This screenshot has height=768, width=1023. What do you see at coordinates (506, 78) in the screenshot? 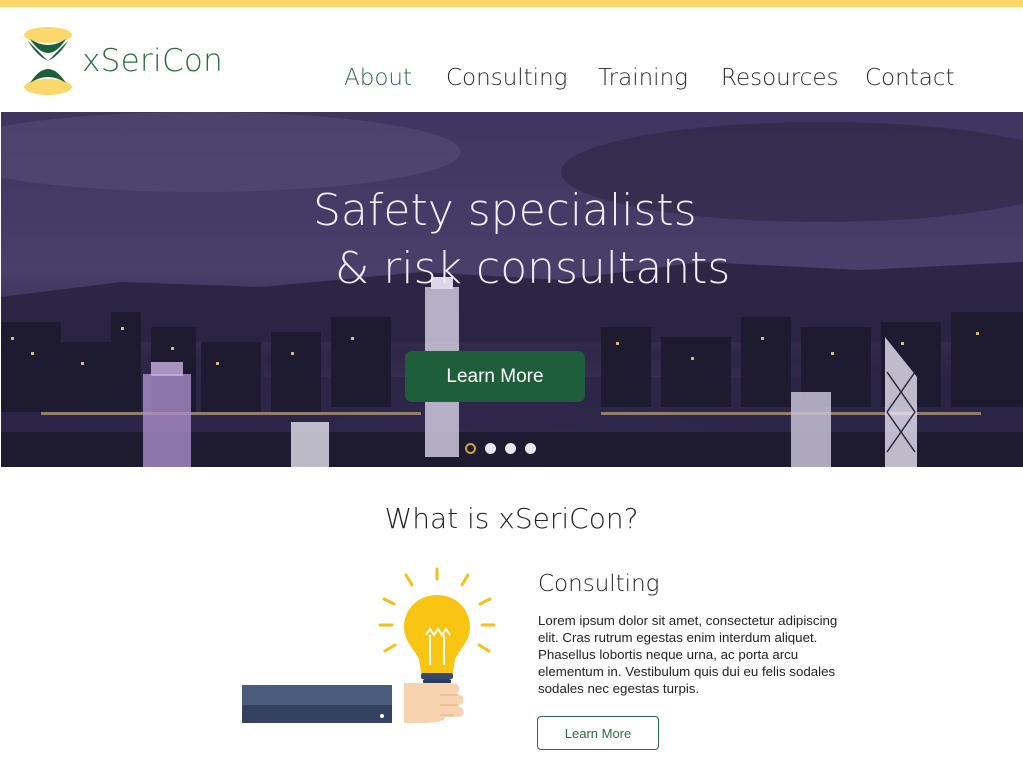
I see `nav-item-consulting: Consulting` at bounding box center [506, 78].